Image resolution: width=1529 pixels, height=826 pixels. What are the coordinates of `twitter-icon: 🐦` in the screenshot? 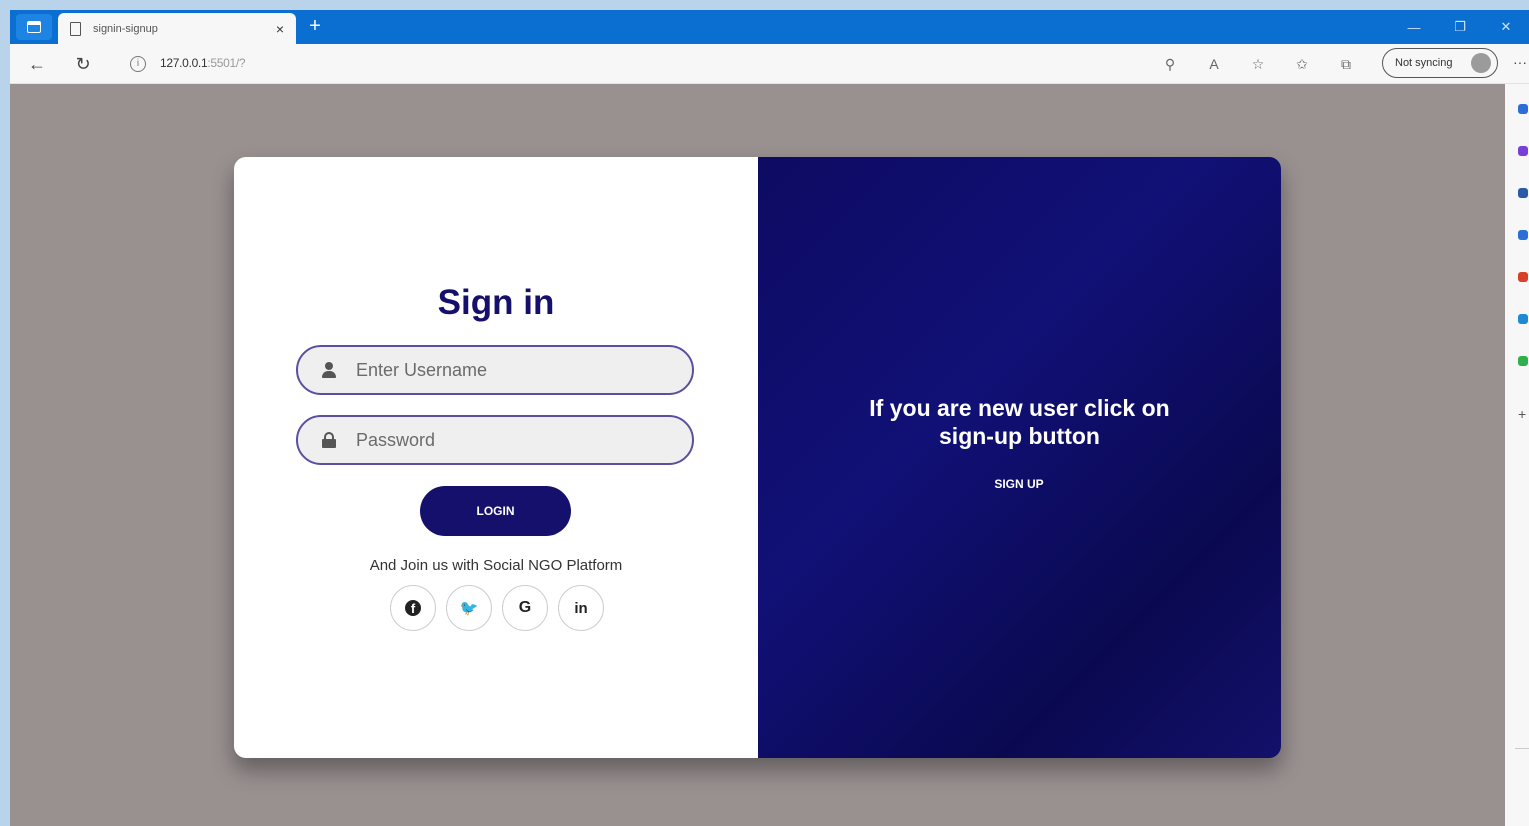 It's located at (469, 608).